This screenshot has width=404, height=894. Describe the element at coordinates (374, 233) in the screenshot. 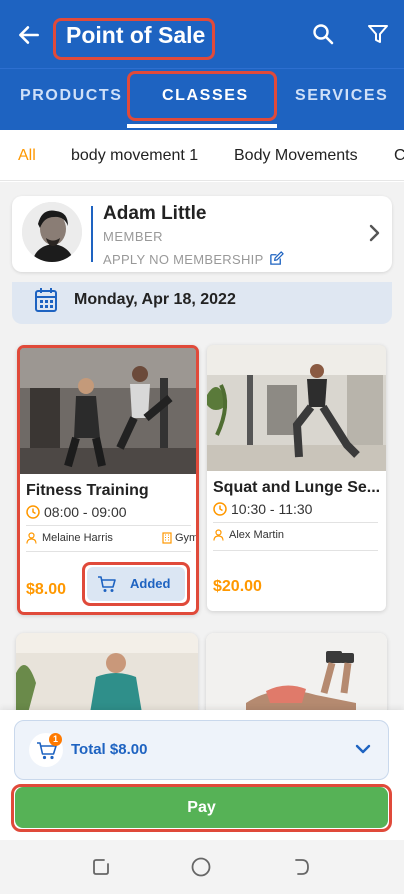

I see `chevron-right-icon` at that location.